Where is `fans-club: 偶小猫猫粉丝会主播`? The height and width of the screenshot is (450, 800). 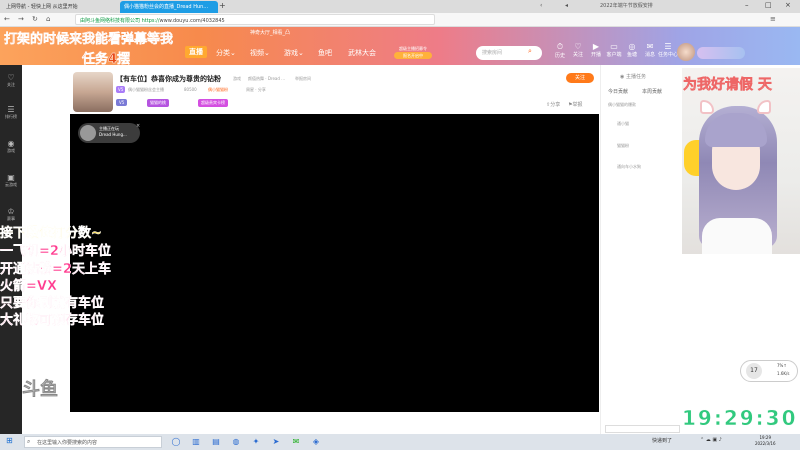
fans-club: 偶小猫猫粉丝会主播 is located at coordinates (146, 90).